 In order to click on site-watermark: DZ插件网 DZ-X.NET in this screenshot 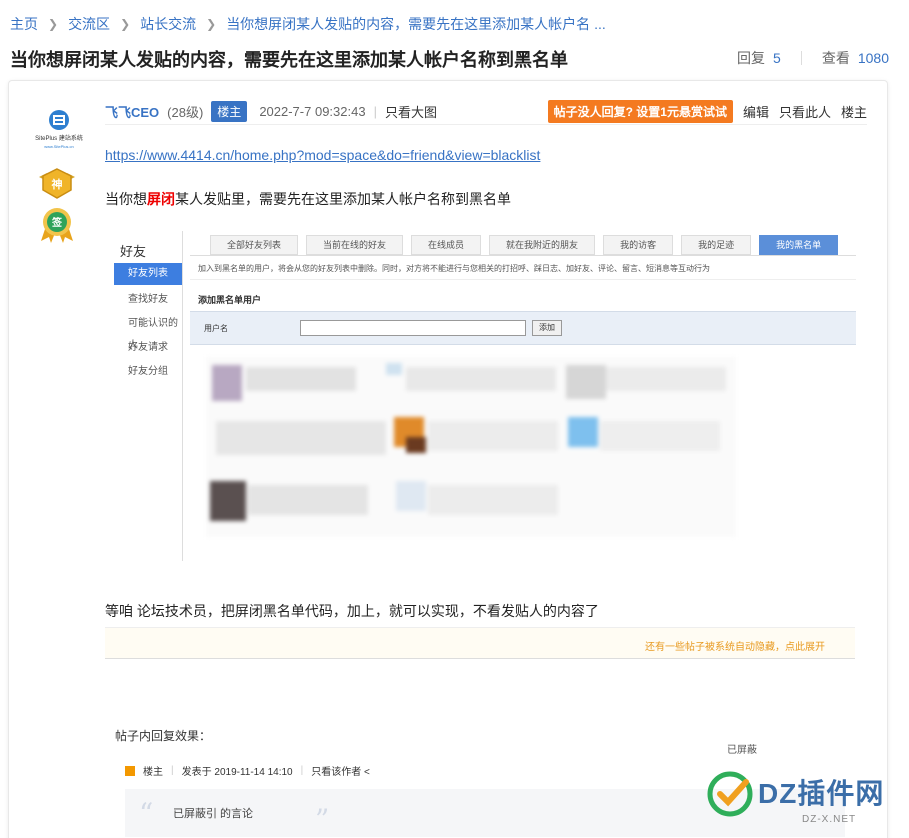, I will do `click(806, 801)`.